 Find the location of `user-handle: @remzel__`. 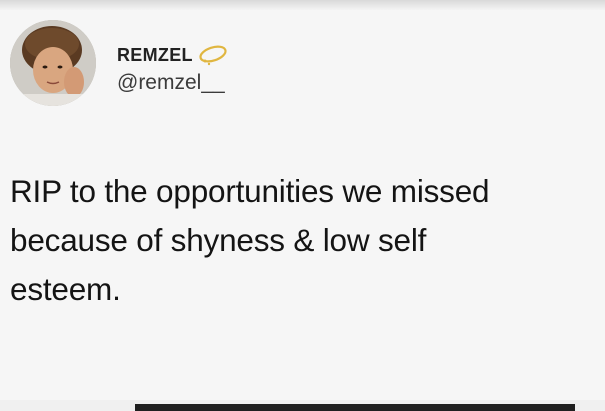

user-handle: @remzel__ is located at coordinates (173, 83).